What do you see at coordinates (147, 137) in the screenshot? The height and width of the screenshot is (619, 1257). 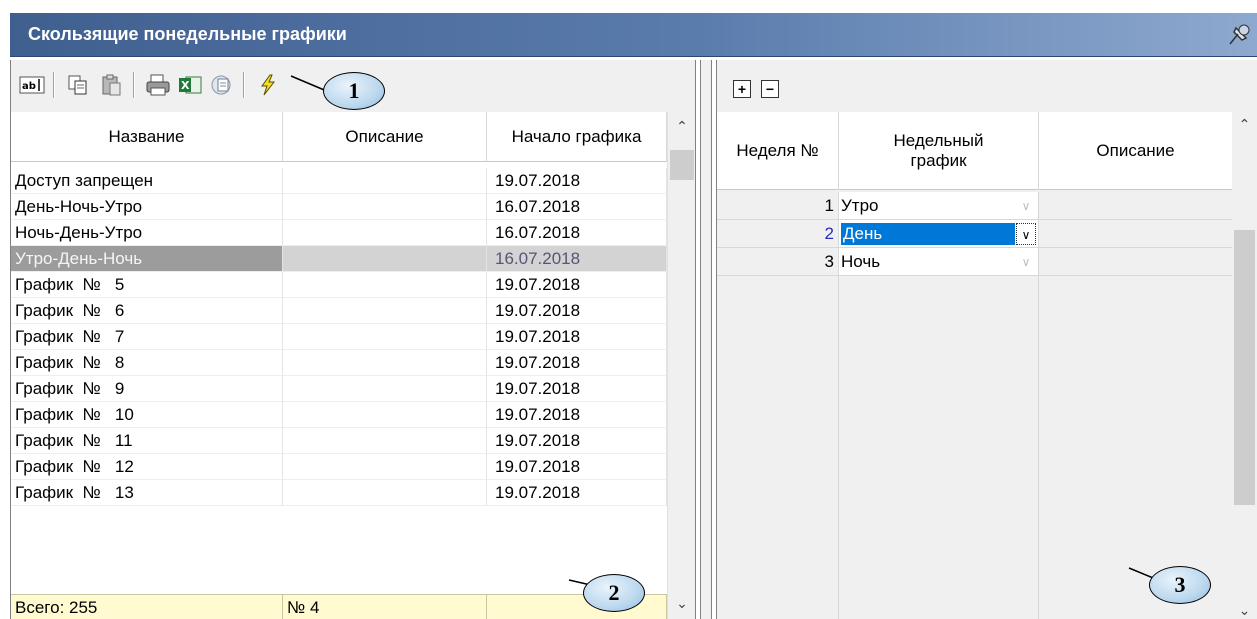 I see `column-header-name: Название` at bounding box center [147, 137].